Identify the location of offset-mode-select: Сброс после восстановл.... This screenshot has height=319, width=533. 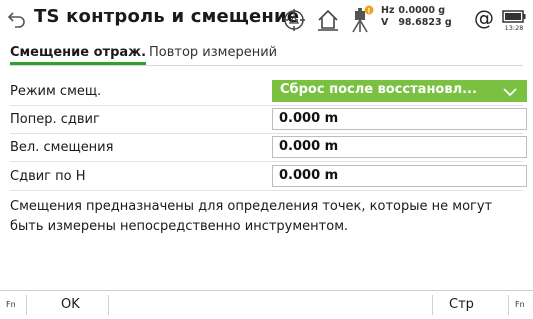
(399, 91).